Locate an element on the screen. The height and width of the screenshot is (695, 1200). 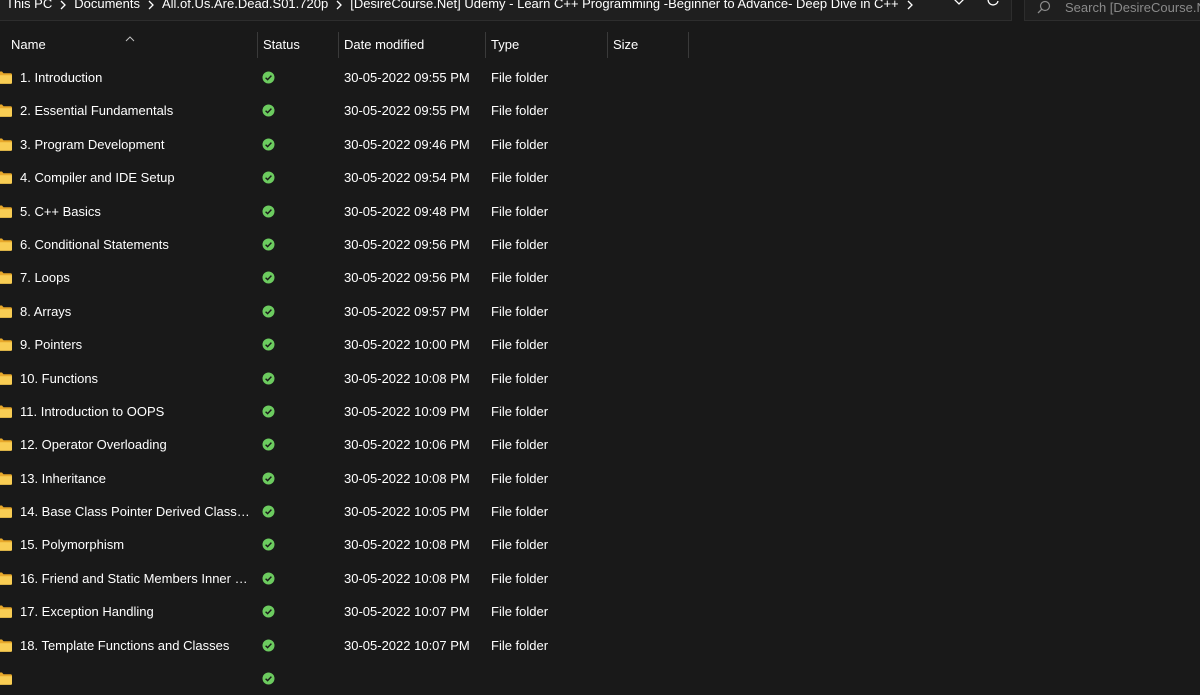
list-item is located at coordinates (600, 678).